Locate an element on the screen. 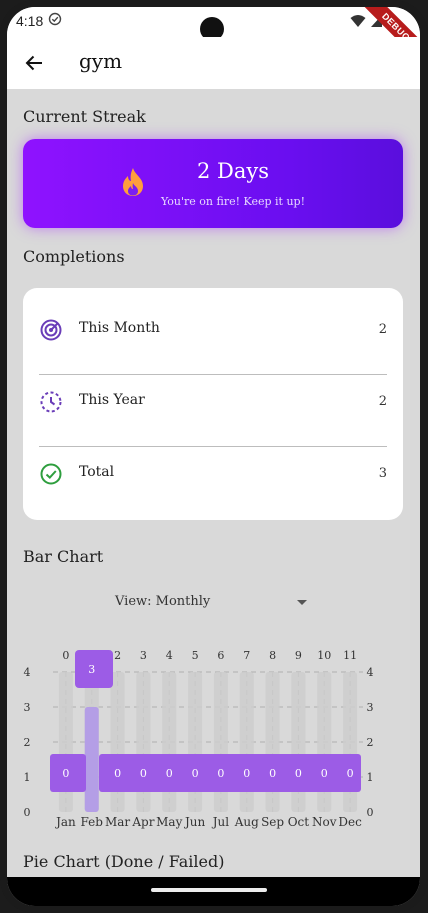  fire-icon is located at coordinates (133, 182).